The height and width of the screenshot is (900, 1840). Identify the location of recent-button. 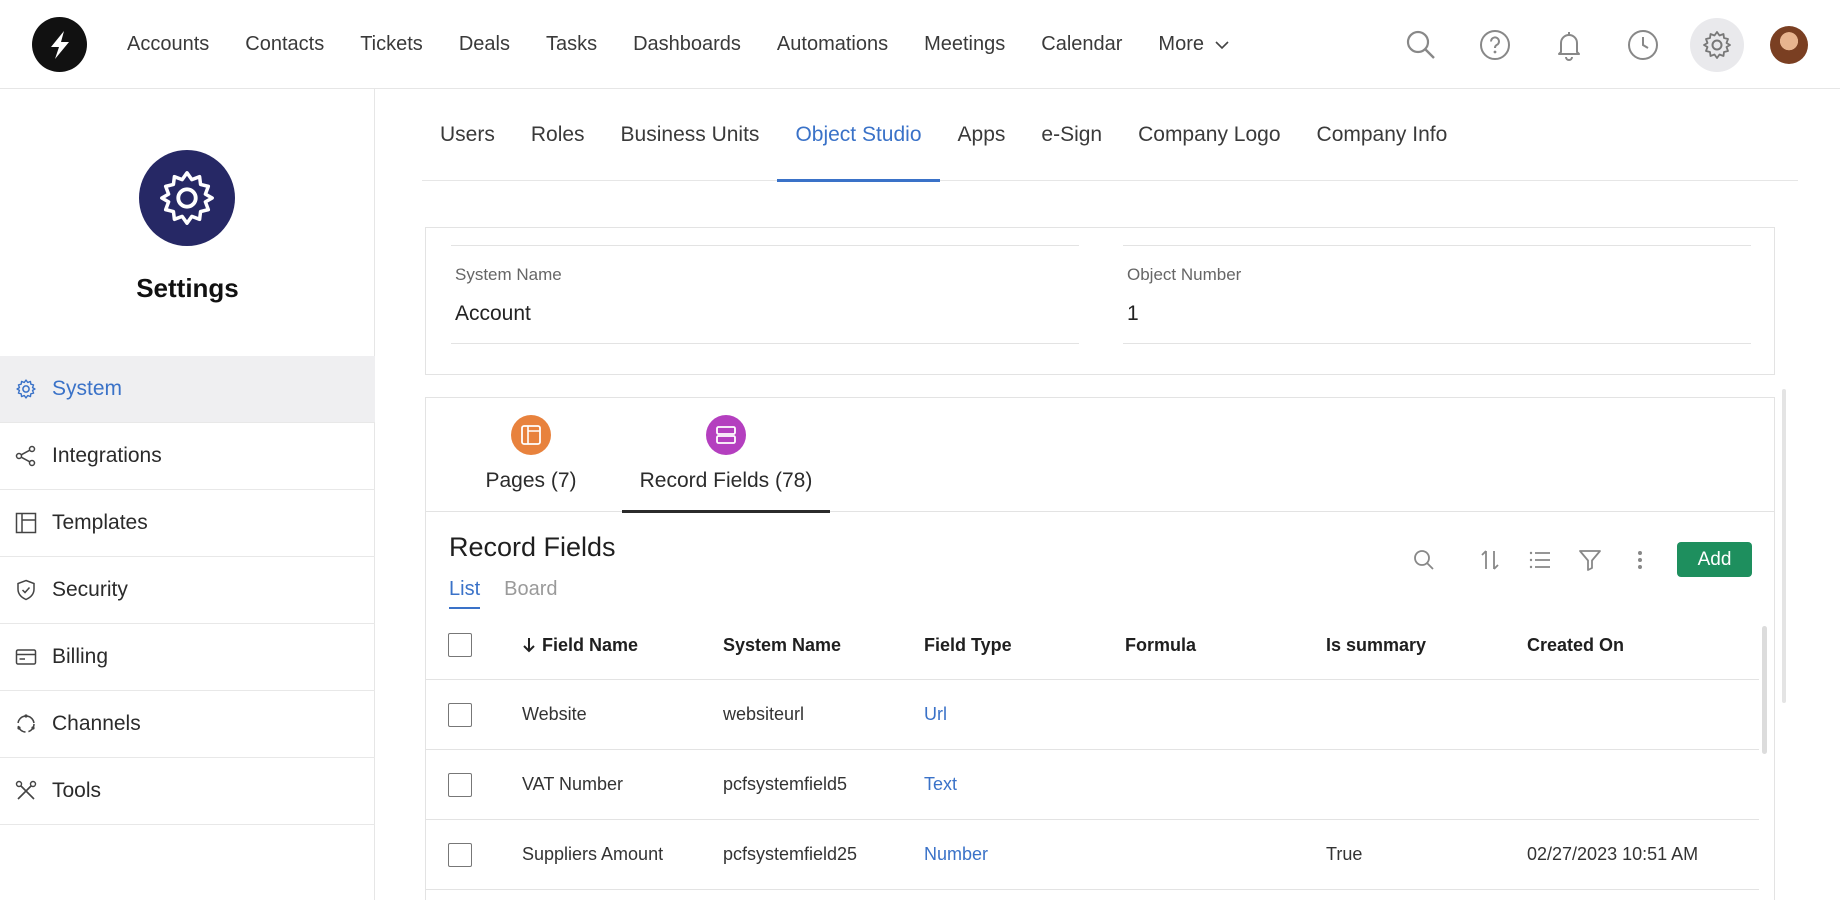
(1643, 45).